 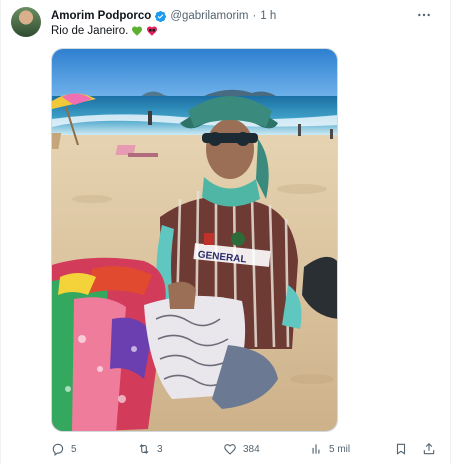 I want to click on tweet-header: Amorim Podporco @gabrilamorim · 1 h, so click(x=226, y=16).